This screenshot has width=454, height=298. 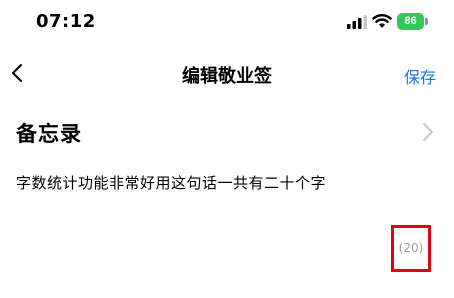 I want to click on back-button, so click(x=18, y=73).